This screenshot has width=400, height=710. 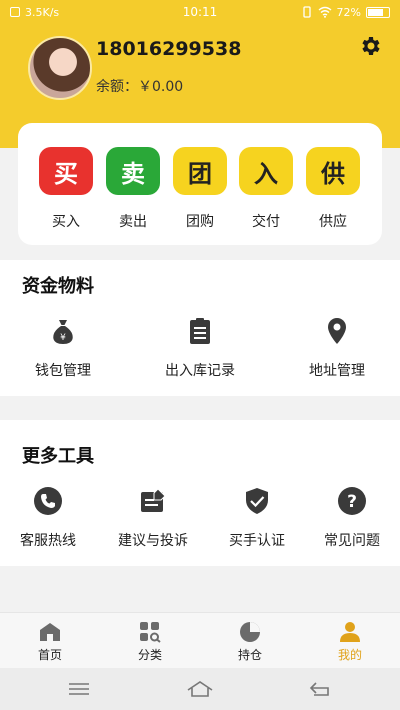 I want to click on faq-button: ? 常见问题, so click(x=348, y=518).